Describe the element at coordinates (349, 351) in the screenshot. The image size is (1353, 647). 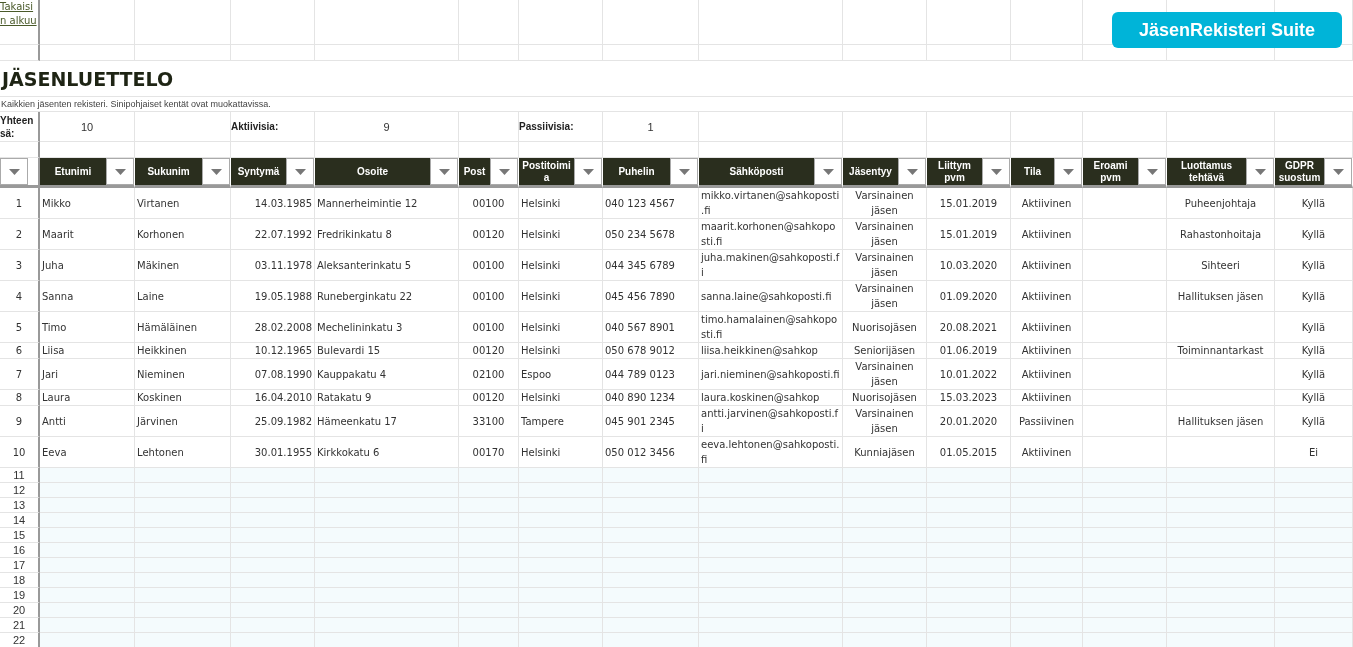
I see `table-cell-text: Bulevardi 15` at that location.